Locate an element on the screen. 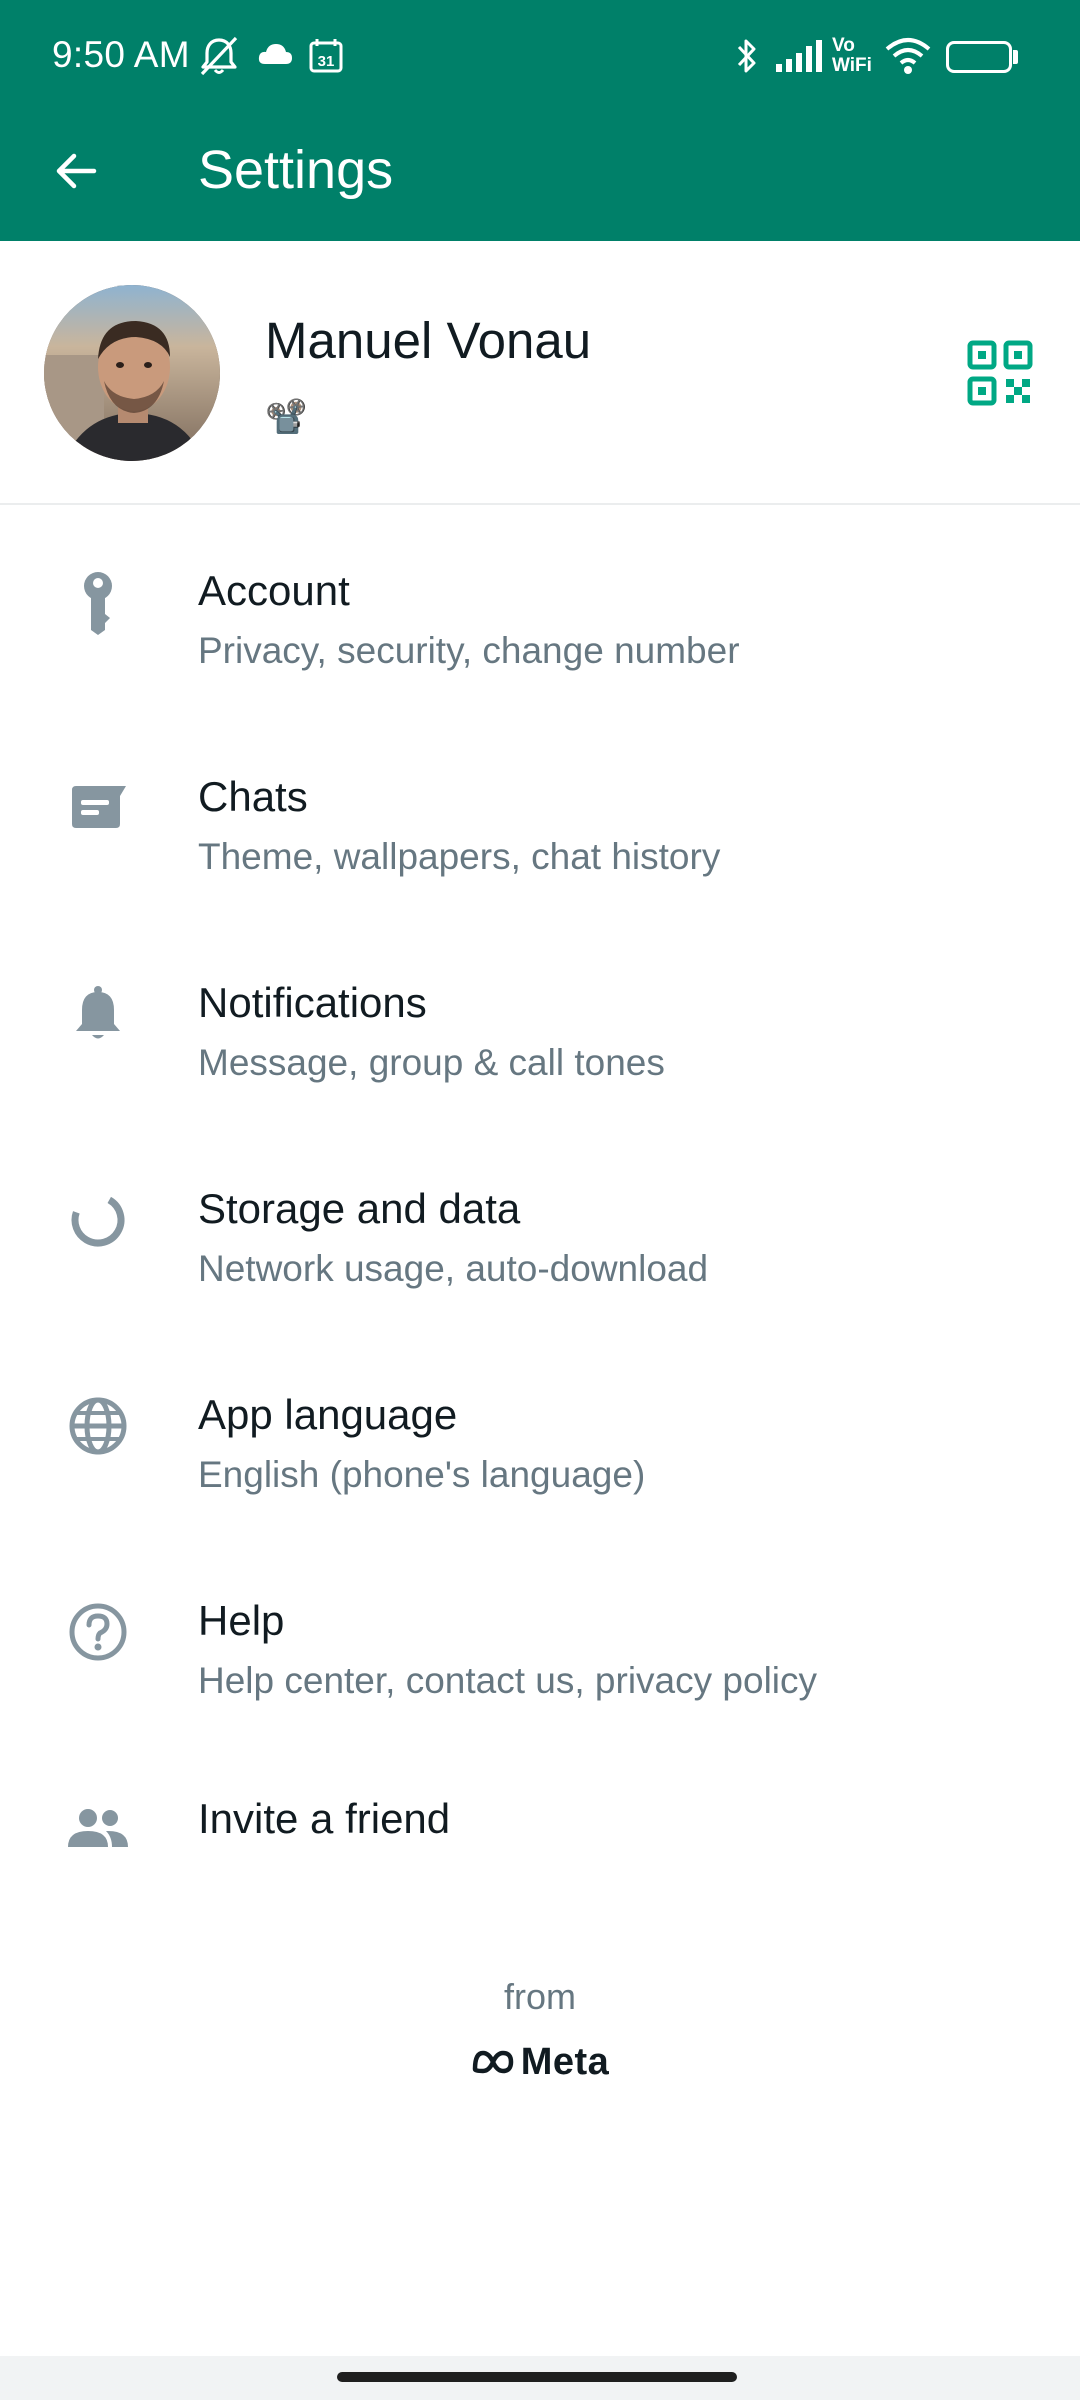 This screenshot has width=1080, height=2400. system-navigation-bar is located at coordinates (540, 2378).